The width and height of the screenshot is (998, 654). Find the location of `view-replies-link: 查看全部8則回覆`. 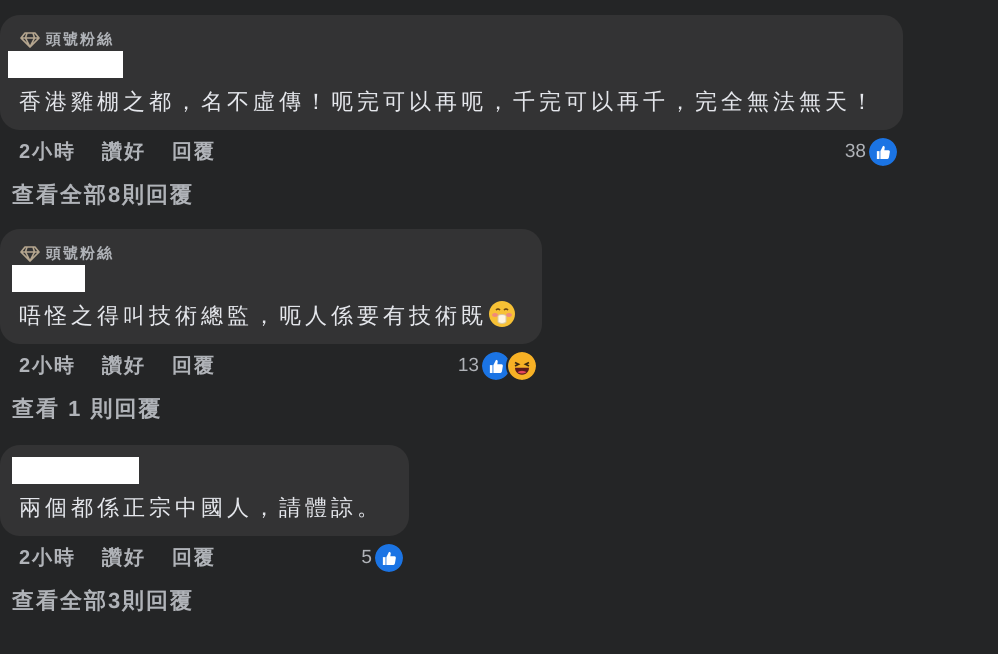

view-replies-link: 查看全部8則回覆 is located at coordinates (457, 194).